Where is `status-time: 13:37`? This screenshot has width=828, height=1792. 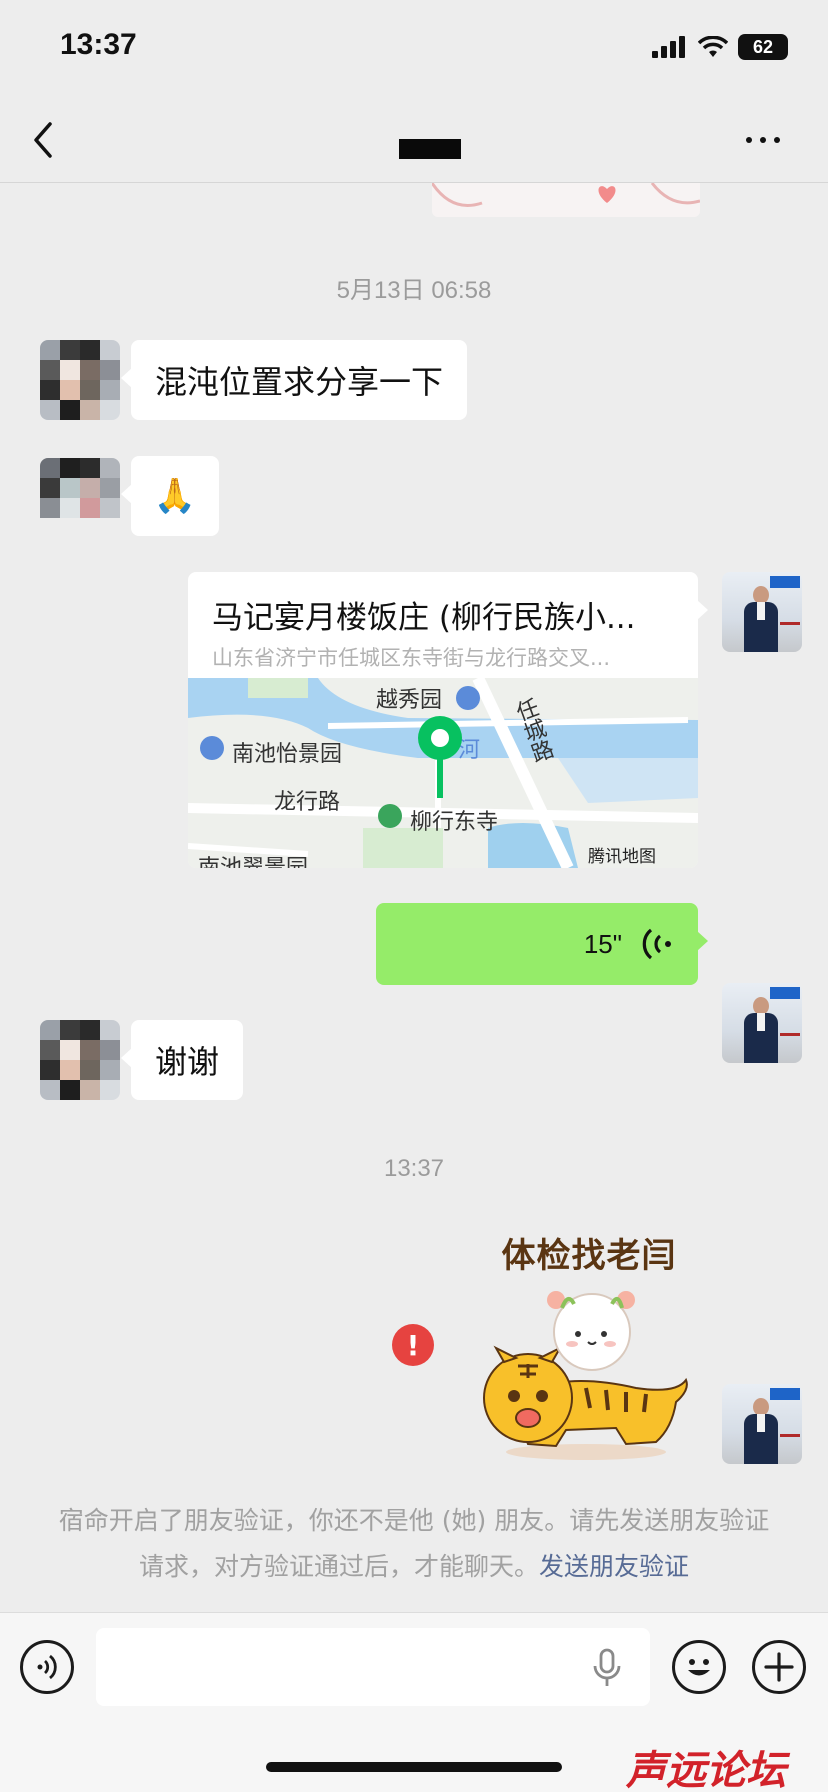 status-time: 13:37 is located at coordinates (98, 44).